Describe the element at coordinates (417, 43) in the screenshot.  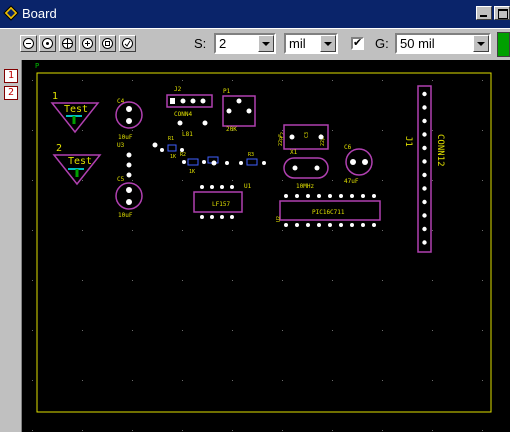
I see `grid-value: 50 mil` at that location.